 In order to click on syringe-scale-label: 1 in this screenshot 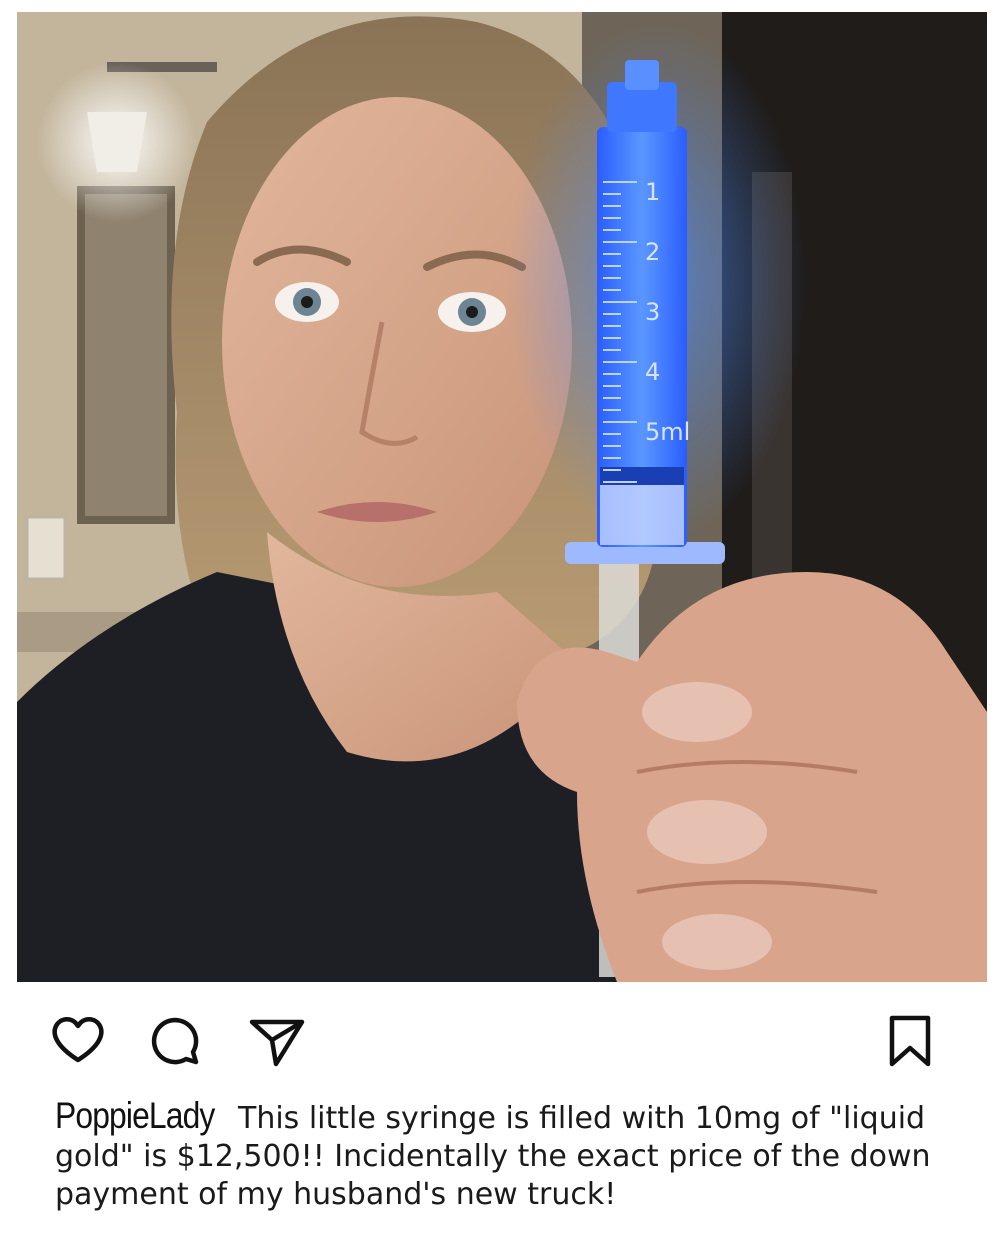, I will do `click(652, 192)`.